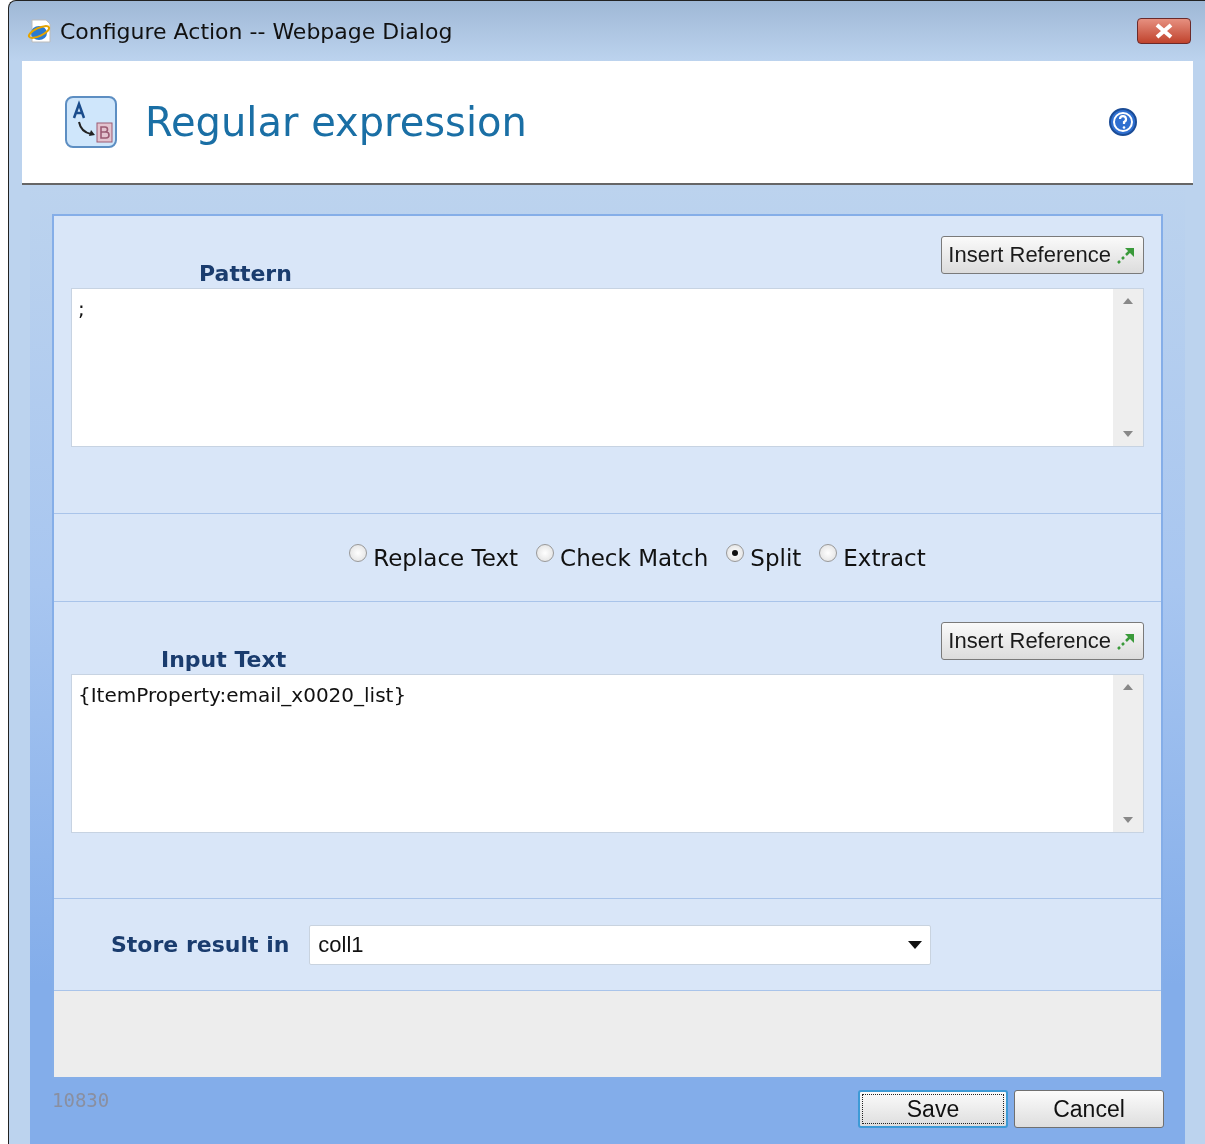  Describe the element at coordinates (620, 944) in the screenshot. I see `result-dropdown: coll1` at that location.